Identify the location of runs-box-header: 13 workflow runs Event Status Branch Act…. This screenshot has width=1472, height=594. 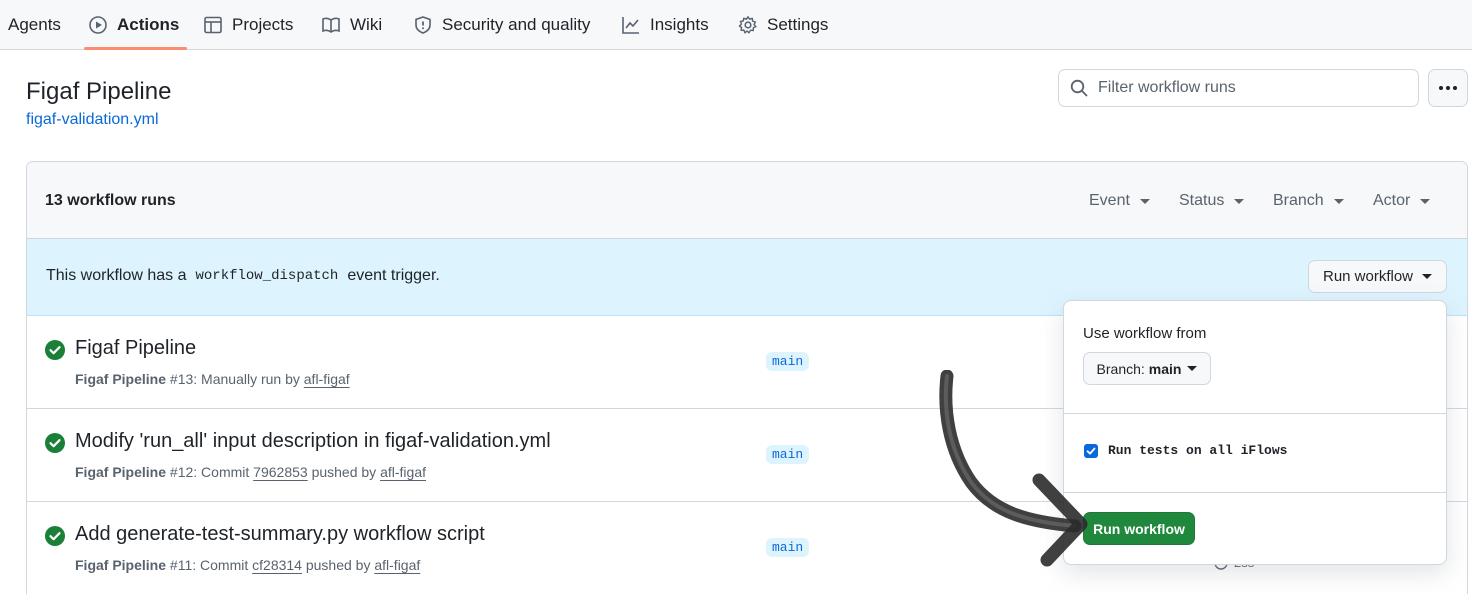
(747, 200).